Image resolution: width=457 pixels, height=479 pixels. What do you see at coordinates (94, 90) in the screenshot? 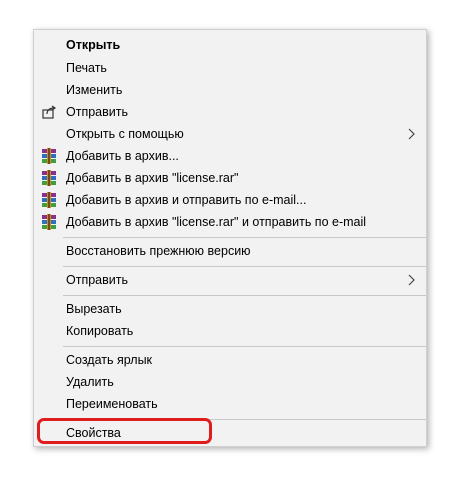
I see `menu-item-label: Изменить` at bounding box center [94, 90].